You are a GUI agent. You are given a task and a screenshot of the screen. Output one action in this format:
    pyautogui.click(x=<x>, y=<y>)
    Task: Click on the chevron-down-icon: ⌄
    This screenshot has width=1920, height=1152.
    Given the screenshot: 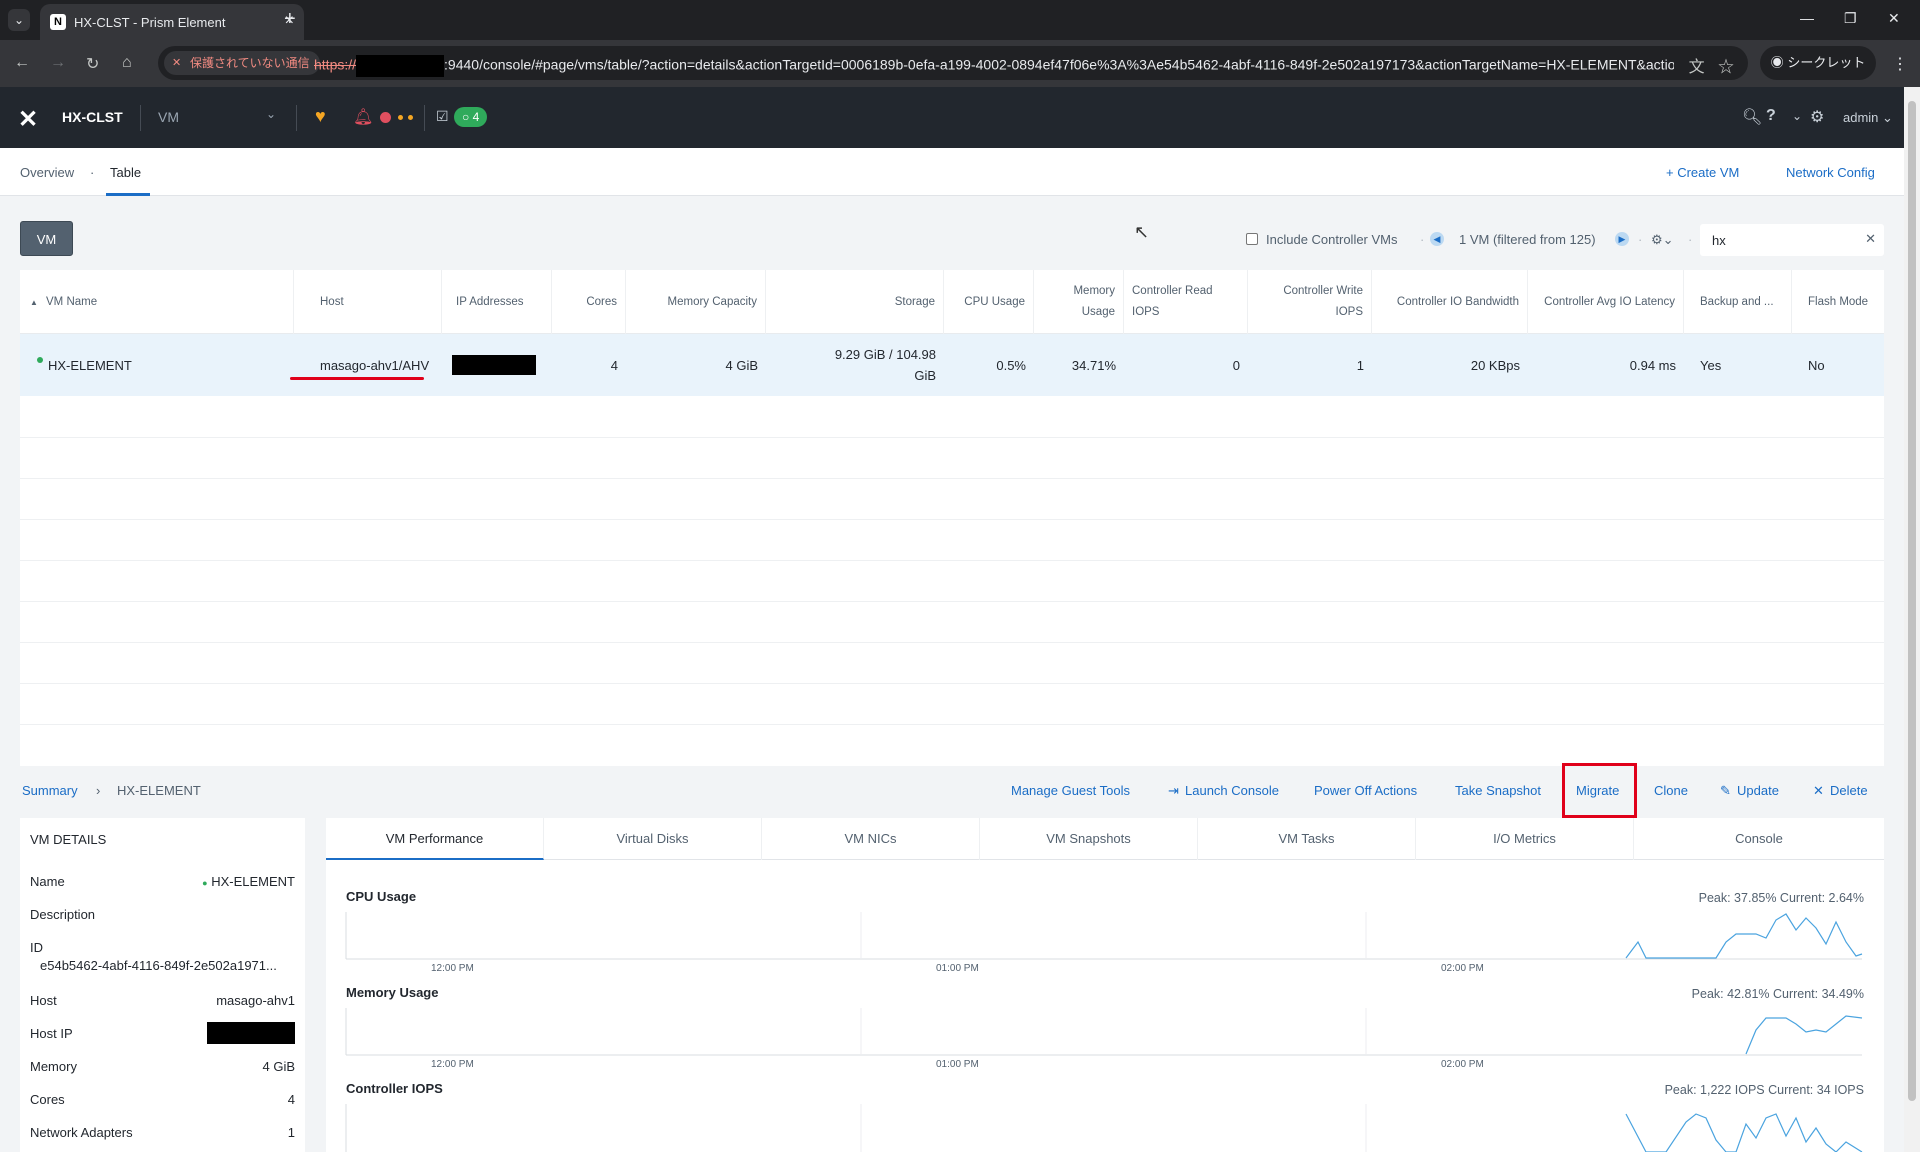 What is the action you would take?
    pyautogui.click(x=271, y=114)
    